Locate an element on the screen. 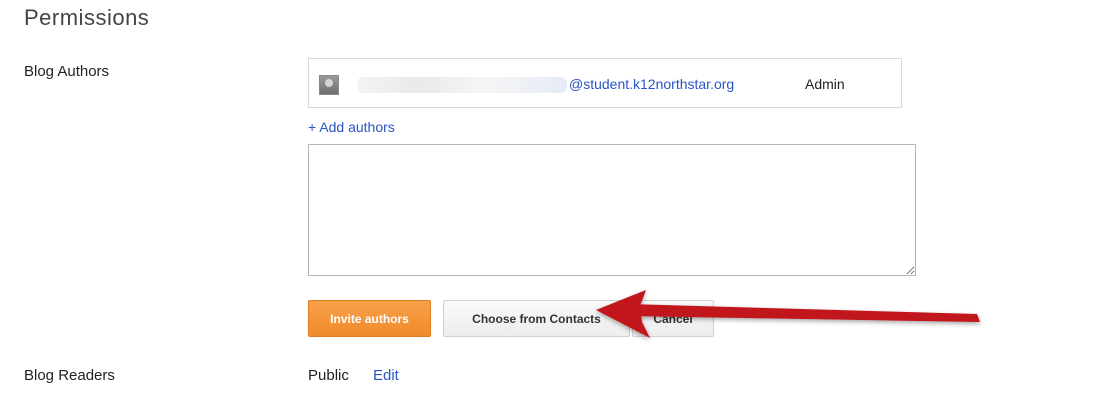 Image resolution: width=1116 pixels, height=406 pixels. author-email: @student.k12northstar.org is located at coordinates (652, 84).